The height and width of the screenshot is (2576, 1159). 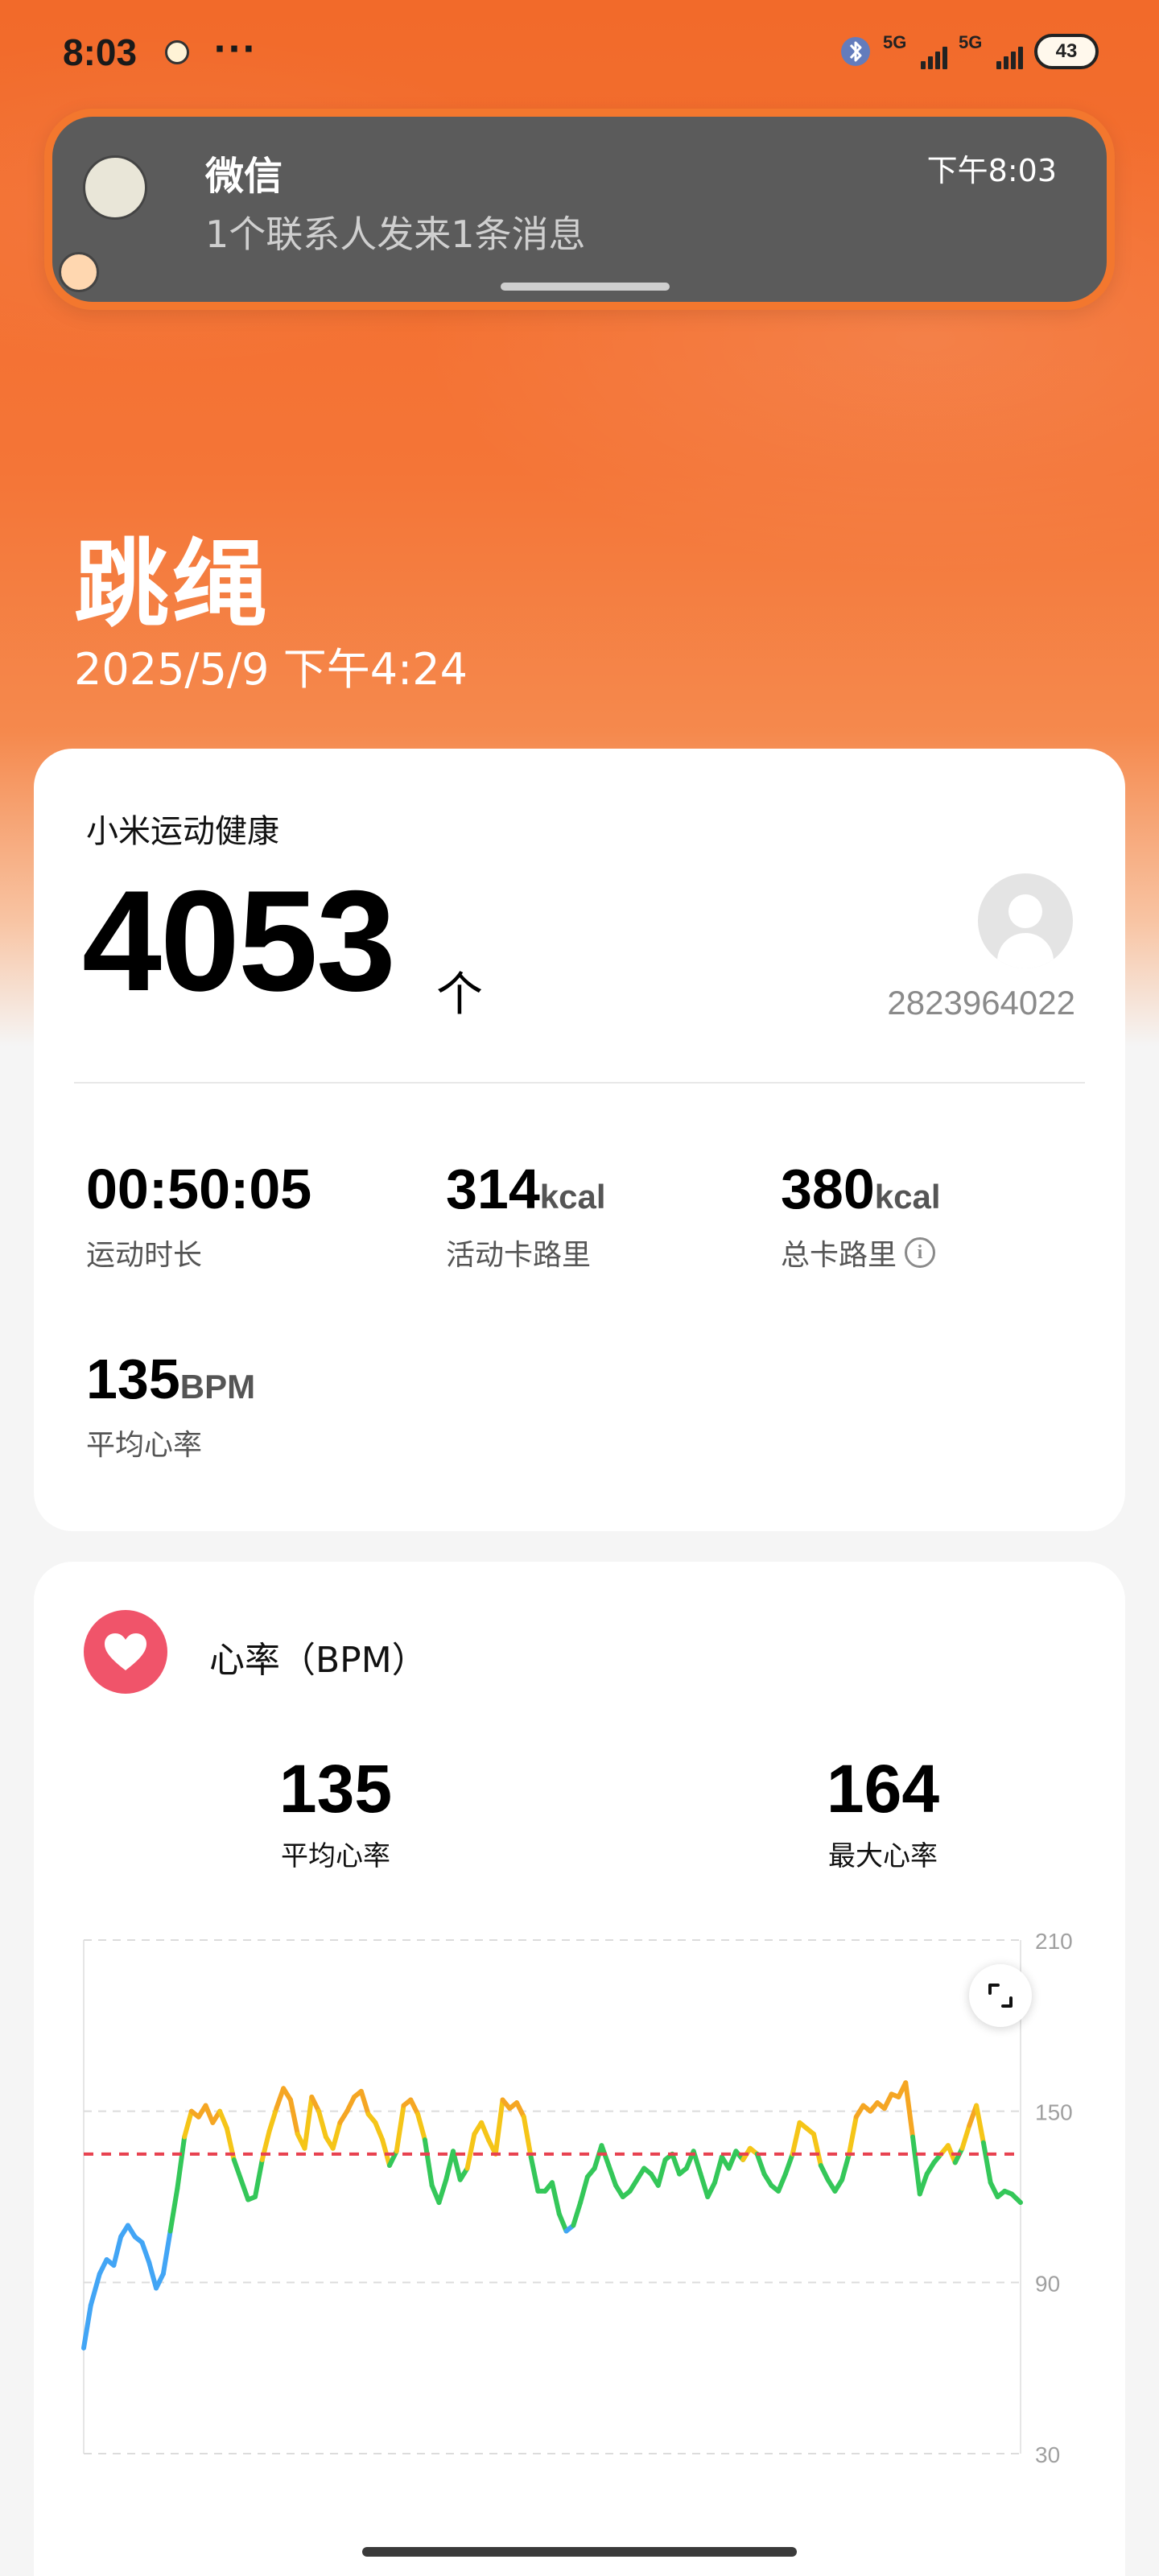 I want to click on activity-title: 跳绳, so click(x=172, y=584).